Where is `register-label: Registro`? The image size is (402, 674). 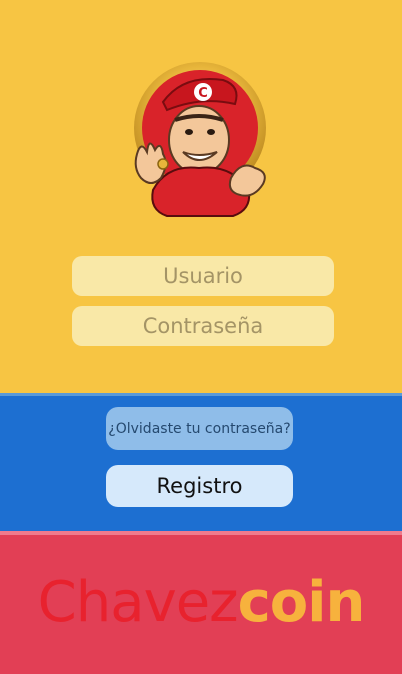 register-label: Registro is located at coordinates (199, 486).